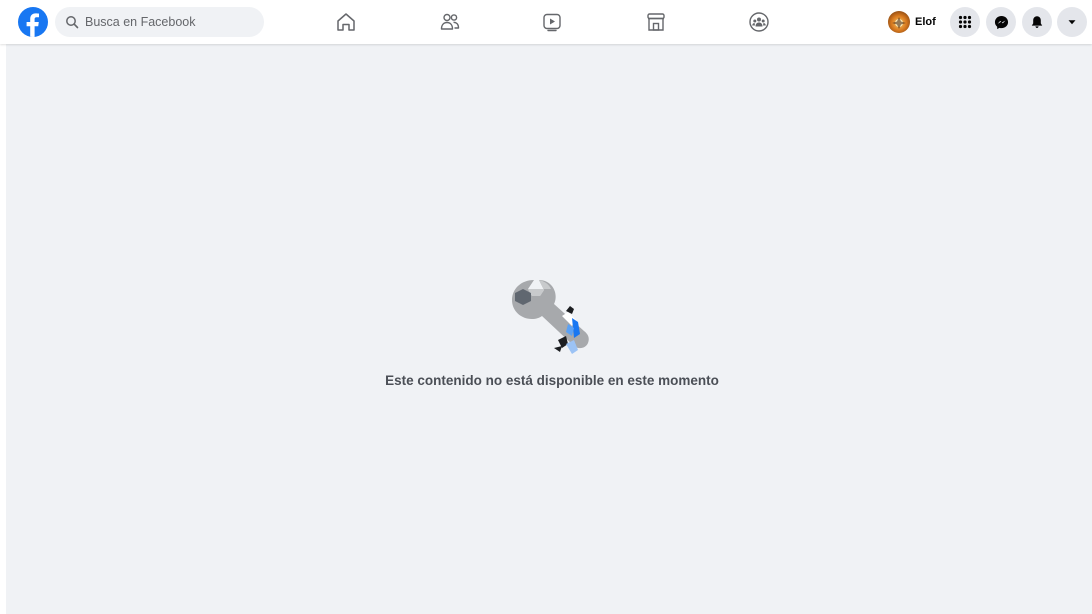 The height and width of the screenshot is (614, 1092). I want to click on account-menu-button, so click(1072, 22).